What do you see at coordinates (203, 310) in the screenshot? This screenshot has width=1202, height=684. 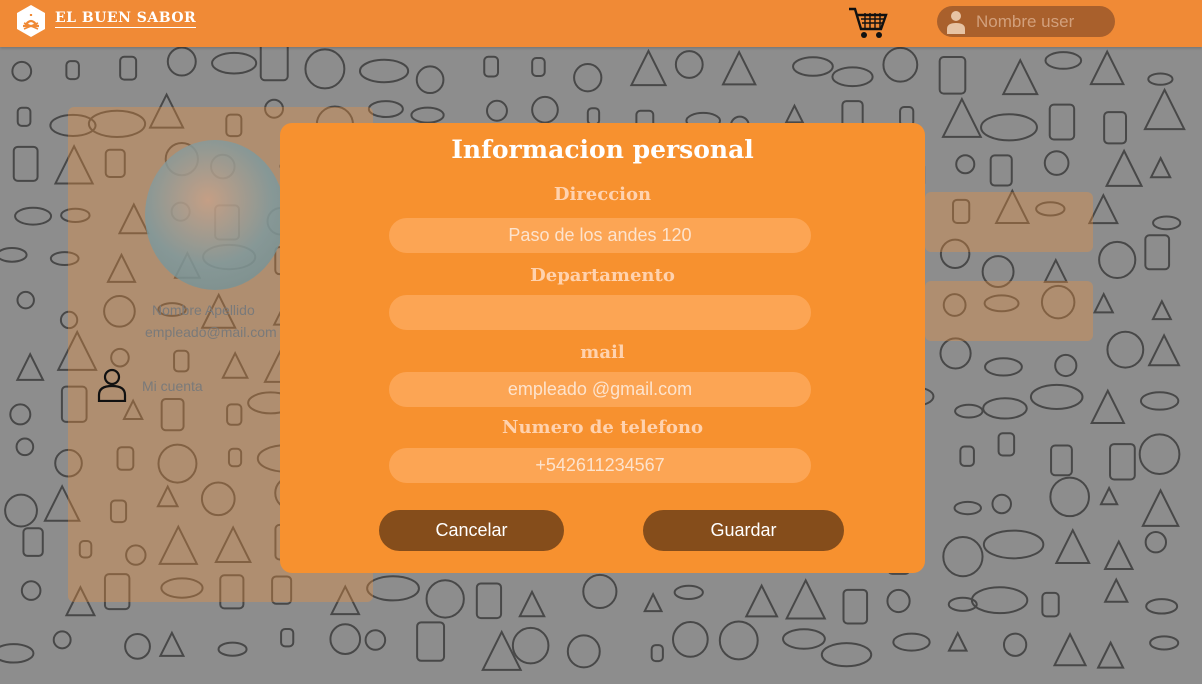 I see `profile-name: Nombre Apellido` at bounding box center [203, 310].